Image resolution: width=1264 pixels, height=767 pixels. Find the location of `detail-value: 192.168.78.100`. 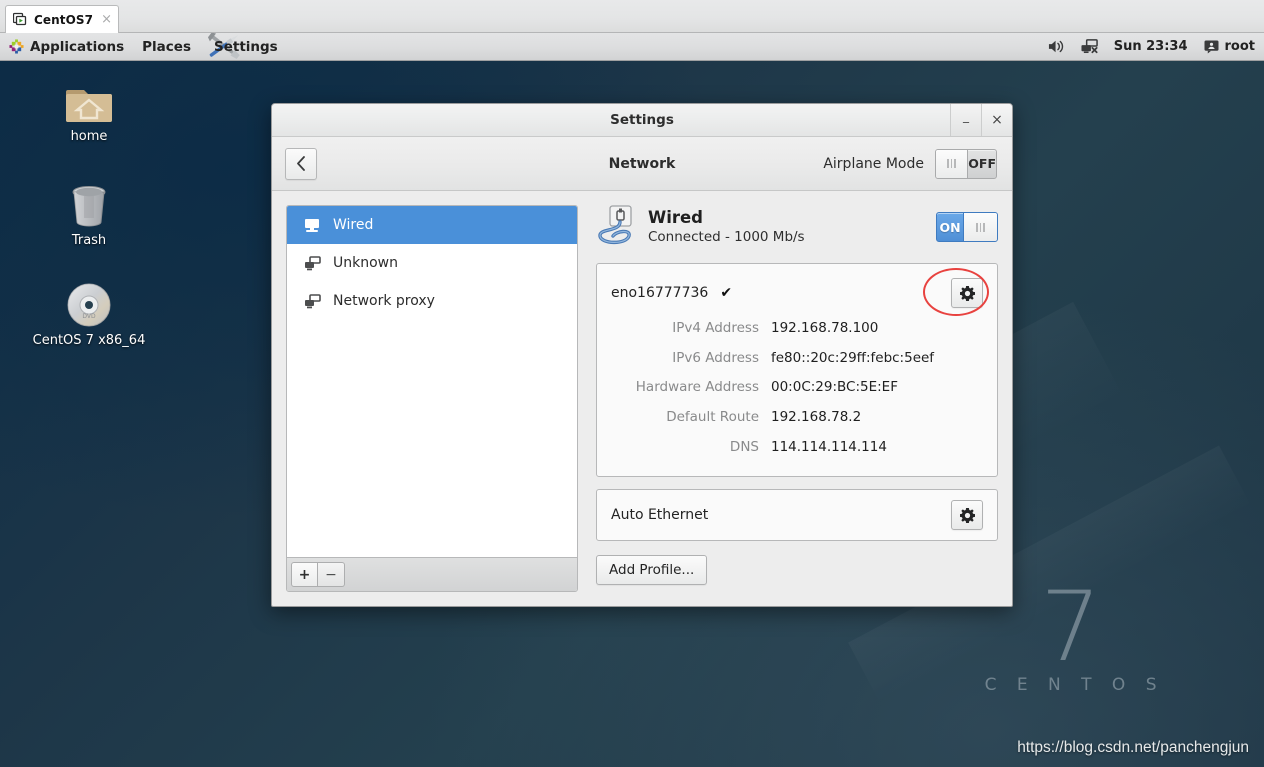

detail-value: 192.168.78.100 is located at coordinates (825, 328).